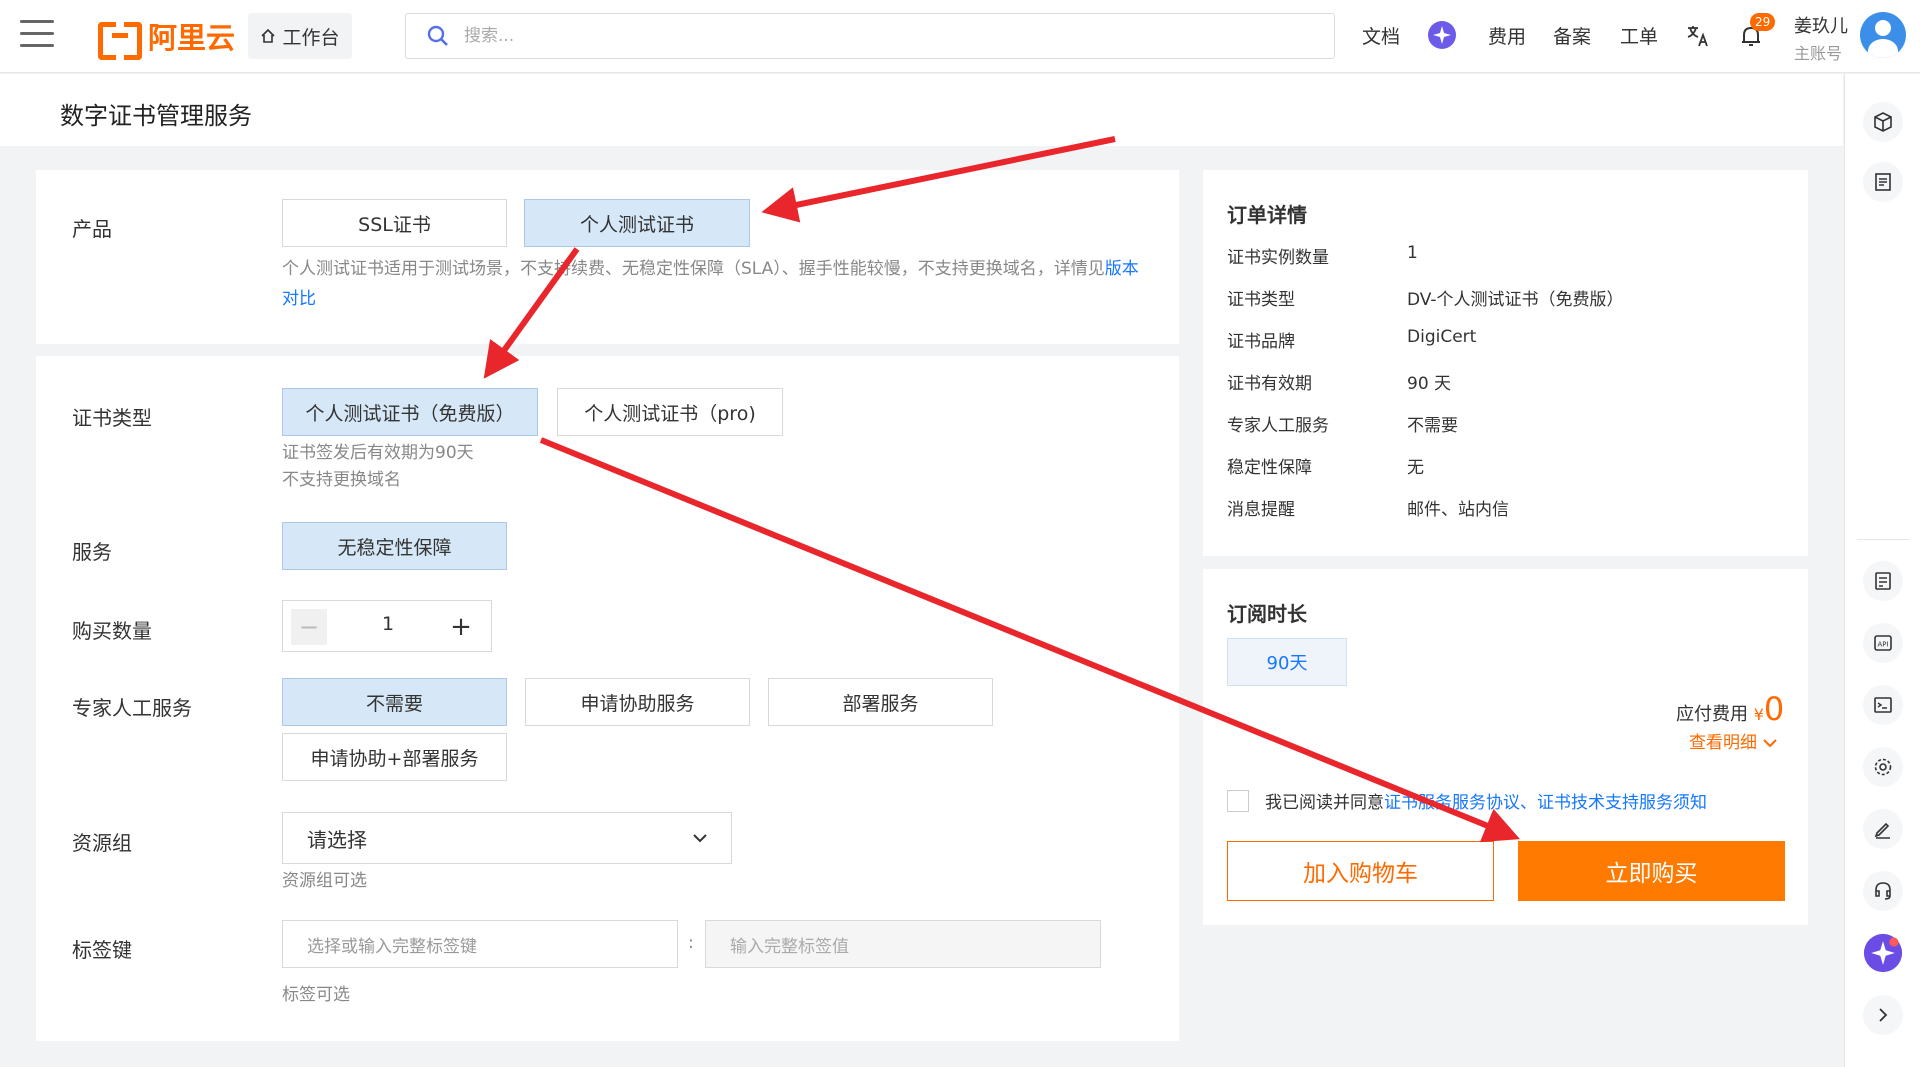 This screenshot has height=1067, width=1920. I want to click on quantity-stepper: − 1 +, so click(387, 626).